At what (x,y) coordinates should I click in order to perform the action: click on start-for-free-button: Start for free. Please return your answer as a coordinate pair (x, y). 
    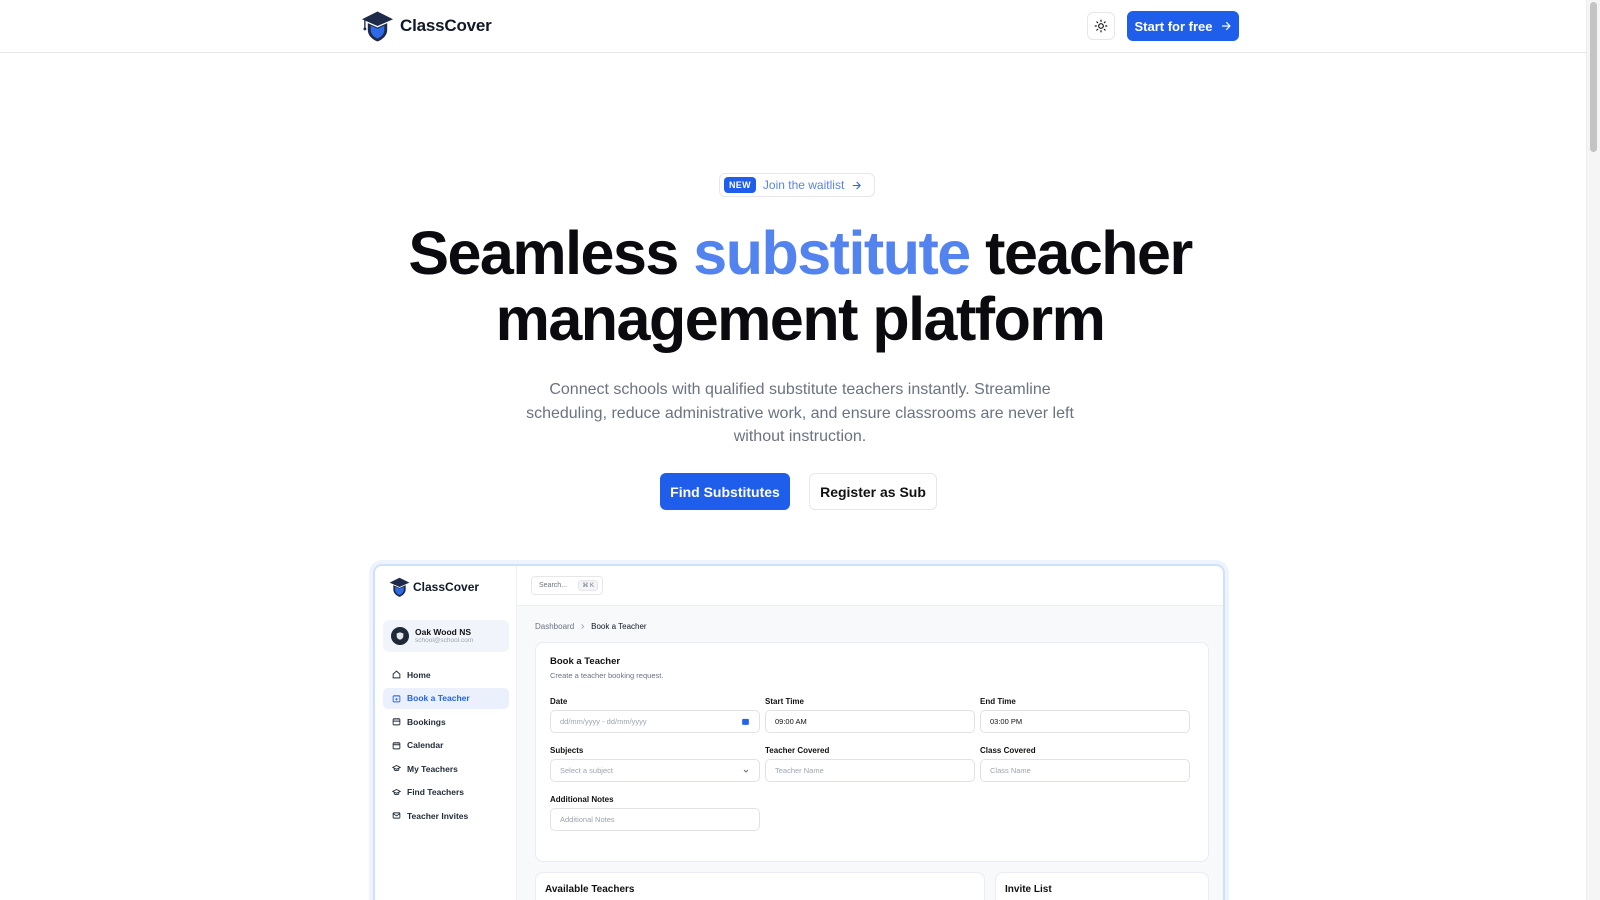
    Looking at the image, I should click on (1183, 26).